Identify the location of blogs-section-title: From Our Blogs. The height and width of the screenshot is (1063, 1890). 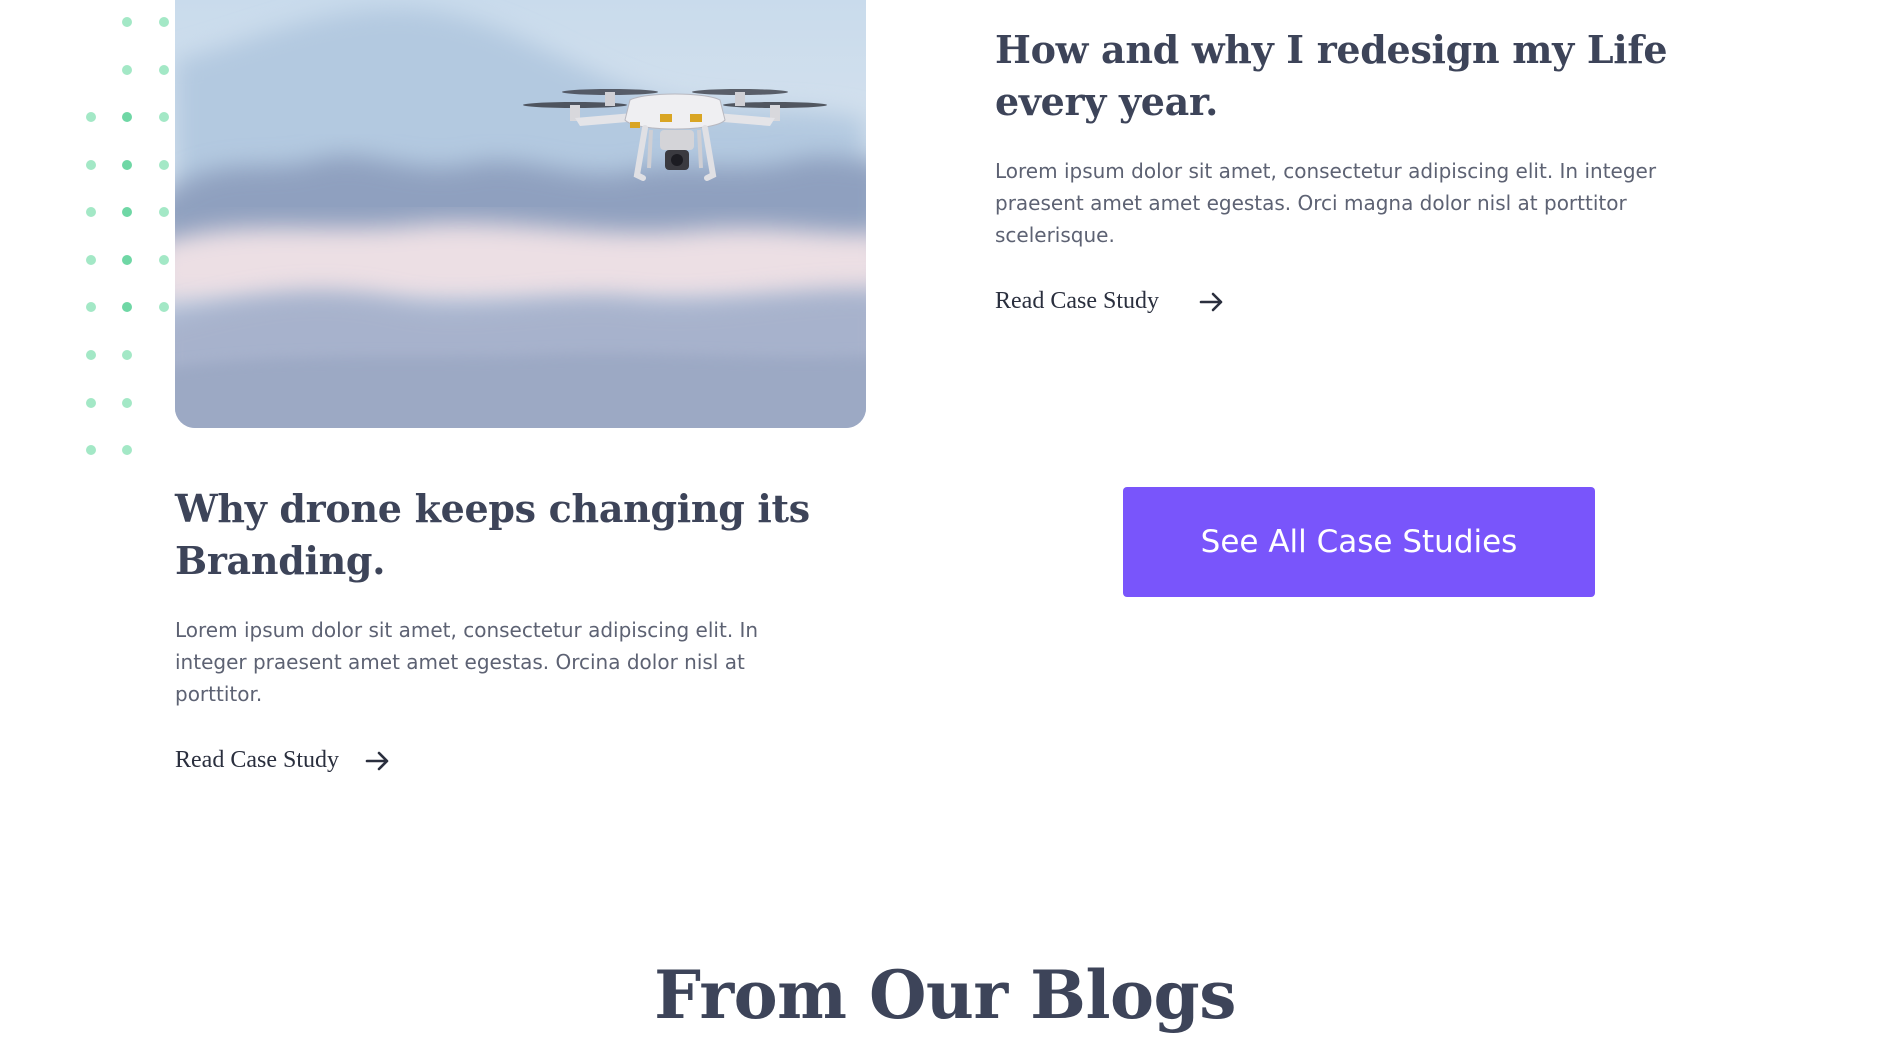
(945, 995).